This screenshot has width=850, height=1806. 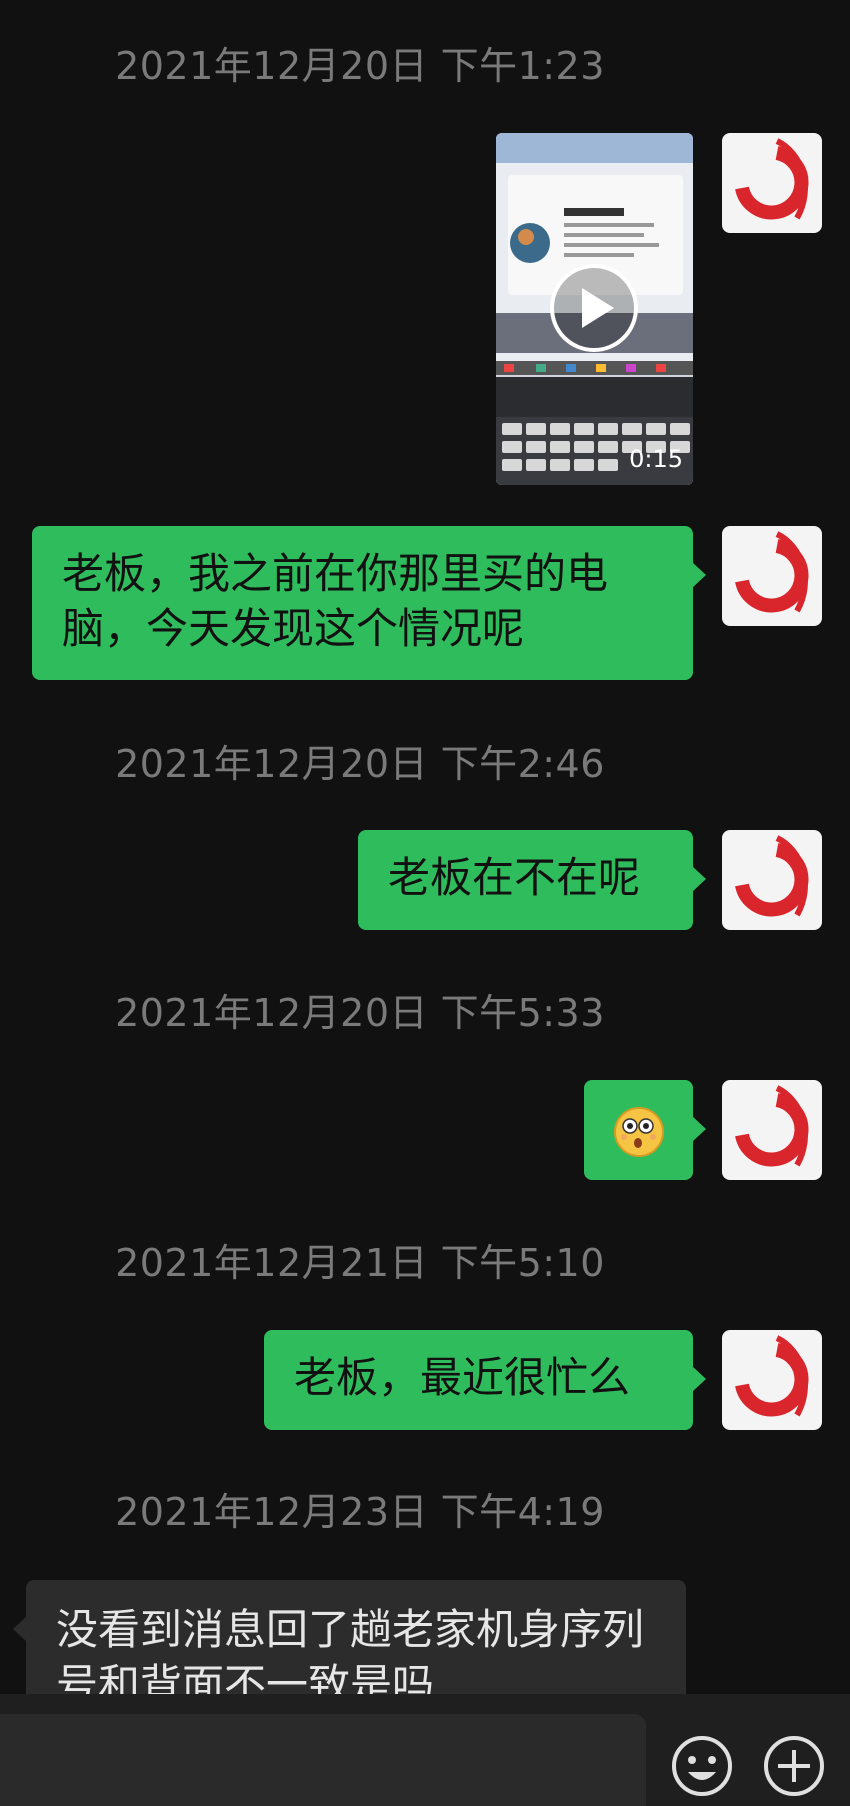 What do you see at coordinates (360, 66) in the screenshot?
I see `timestamp: 2021年12月20日 下午1:23` at bounding box center [360, 66].